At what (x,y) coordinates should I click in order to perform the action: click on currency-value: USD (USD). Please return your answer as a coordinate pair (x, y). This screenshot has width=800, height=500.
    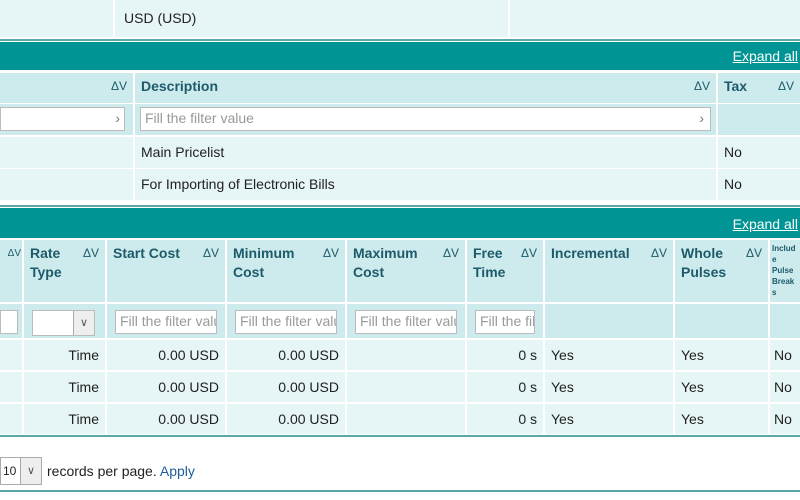
    Looking at the image, I should click on (311, 18).